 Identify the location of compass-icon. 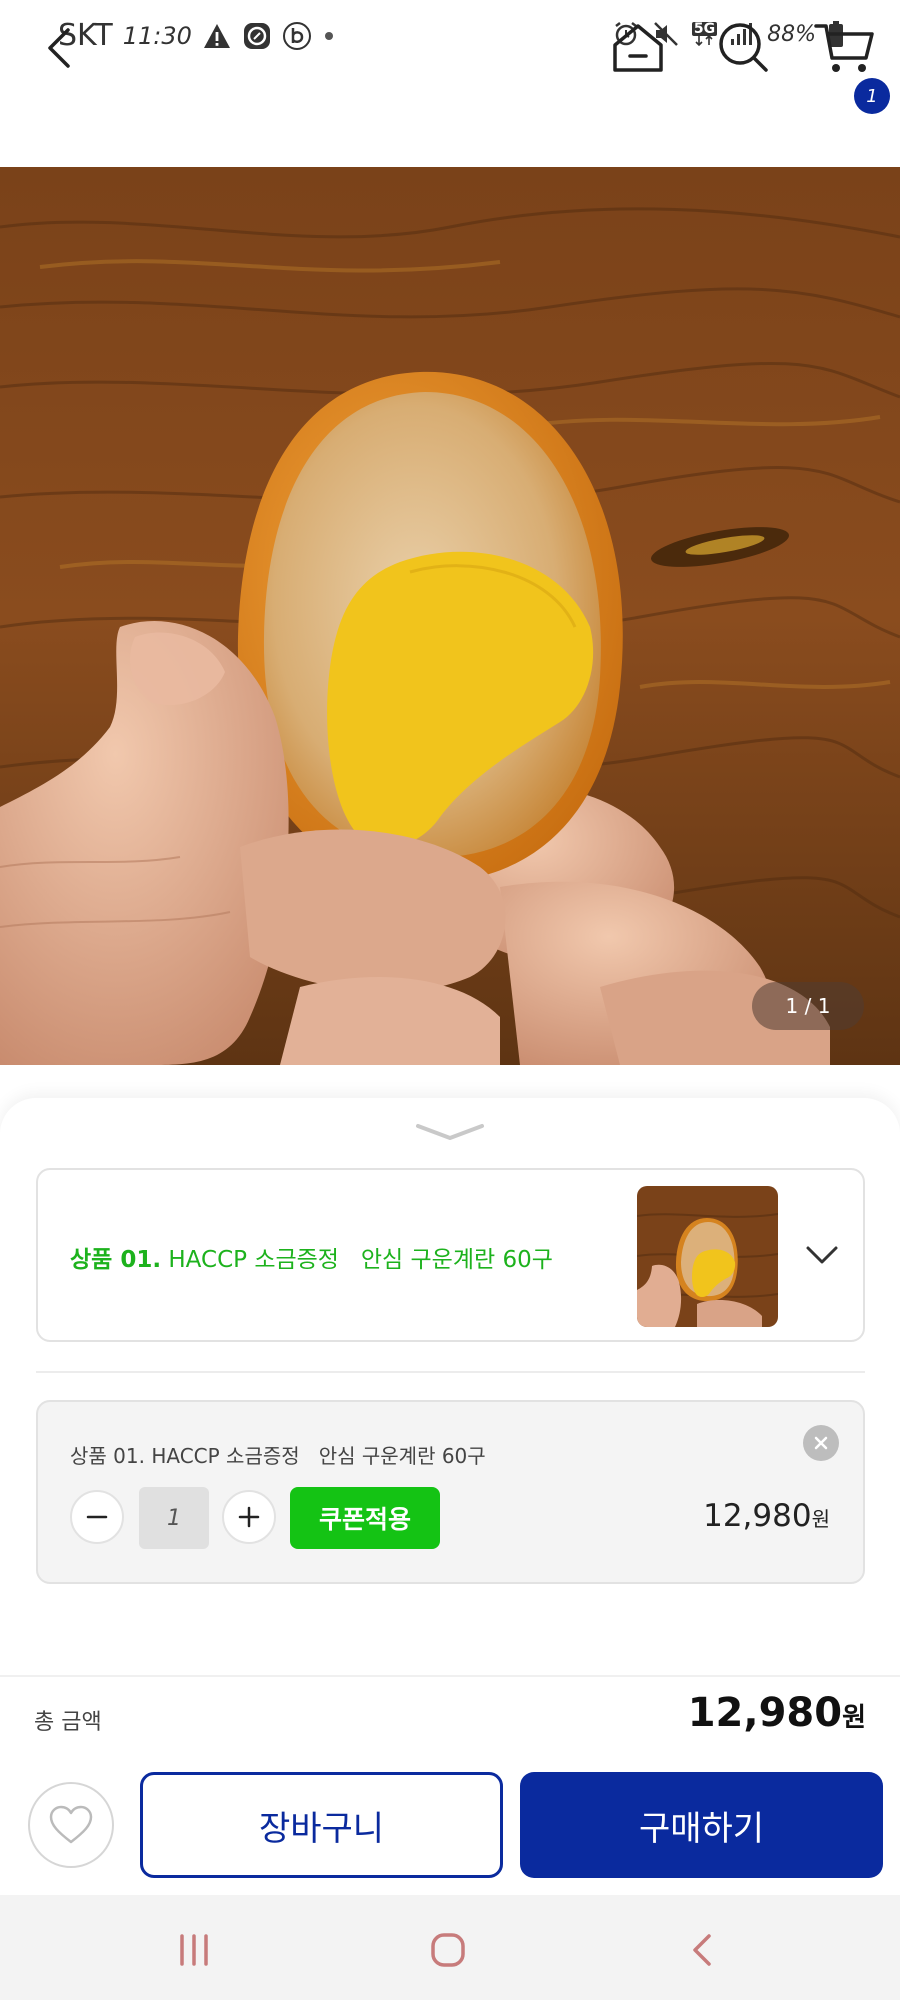
(257, 36).